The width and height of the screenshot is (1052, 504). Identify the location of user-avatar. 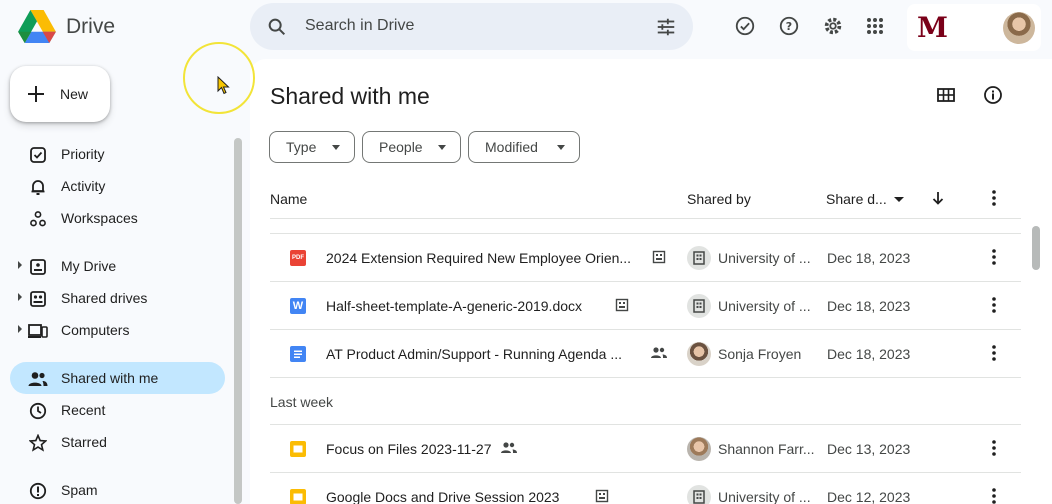
(1019, 28).